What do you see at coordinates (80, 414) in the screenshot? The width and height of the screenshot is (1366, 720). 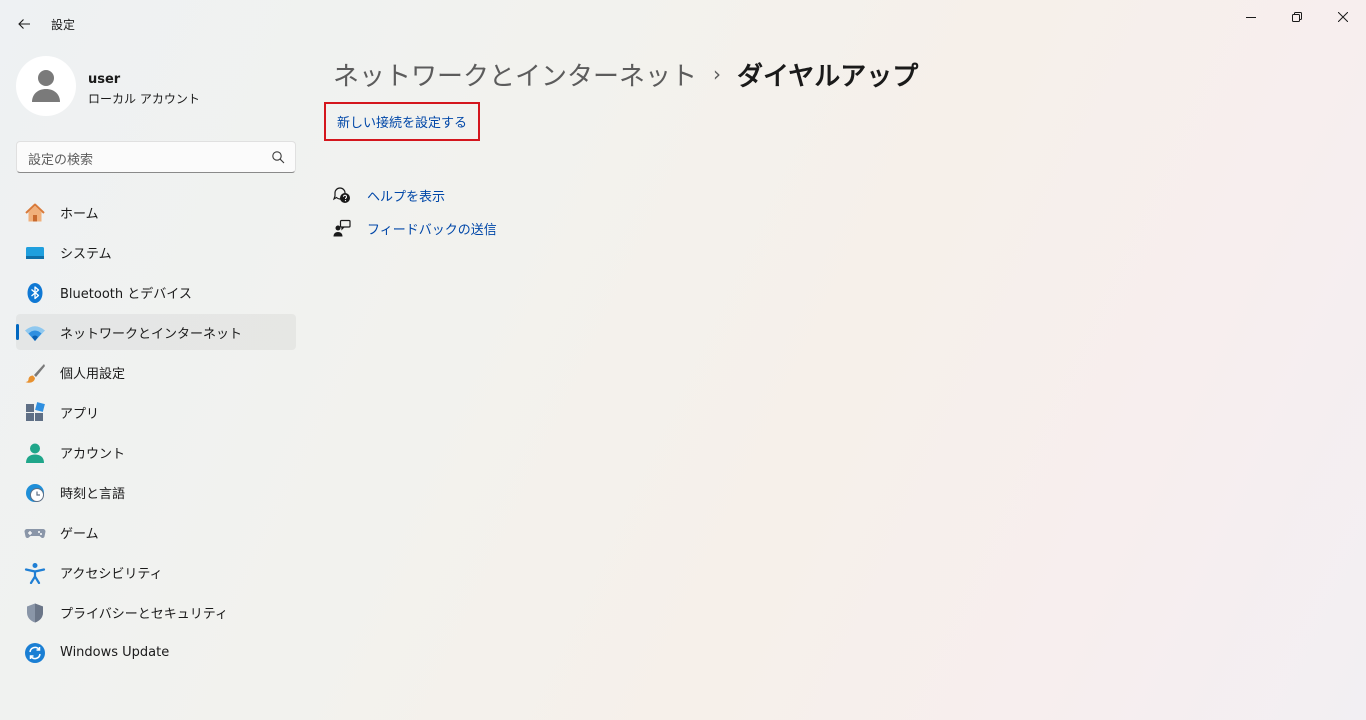 I see `sidebar-item-label: アプリ` at bounding box center [80, 414].